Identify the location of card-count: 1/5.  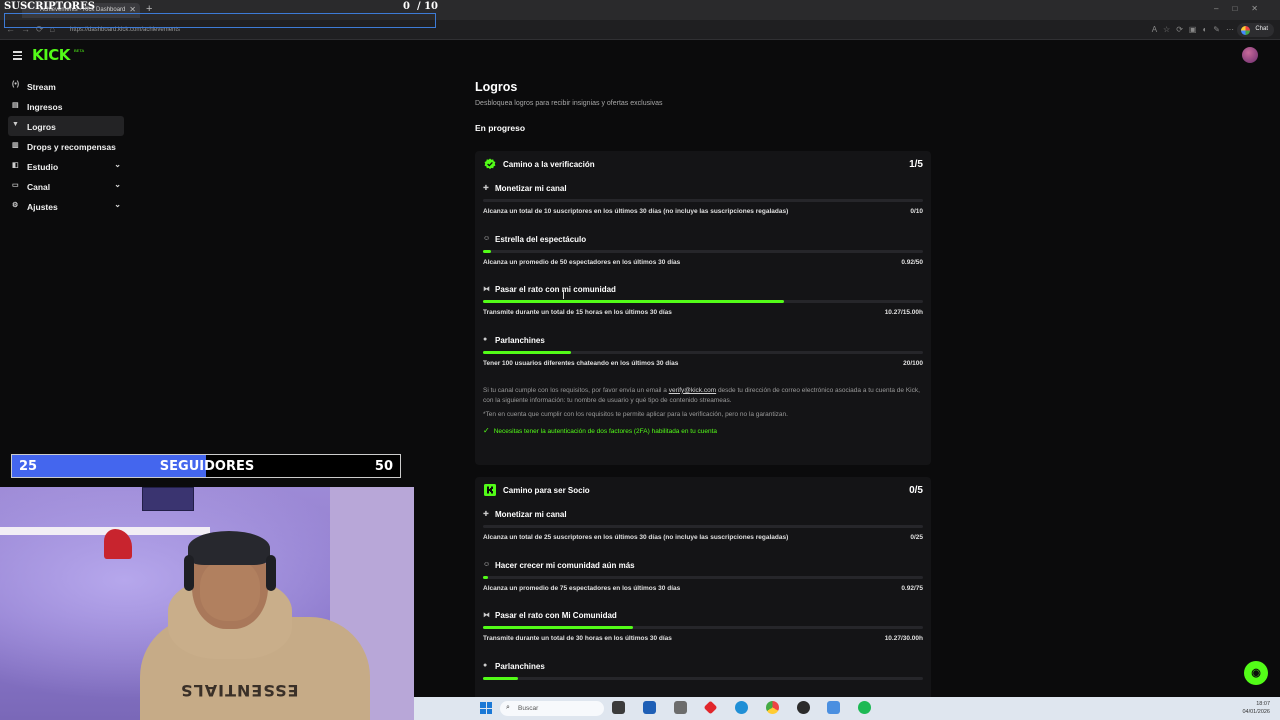
(916, 164).